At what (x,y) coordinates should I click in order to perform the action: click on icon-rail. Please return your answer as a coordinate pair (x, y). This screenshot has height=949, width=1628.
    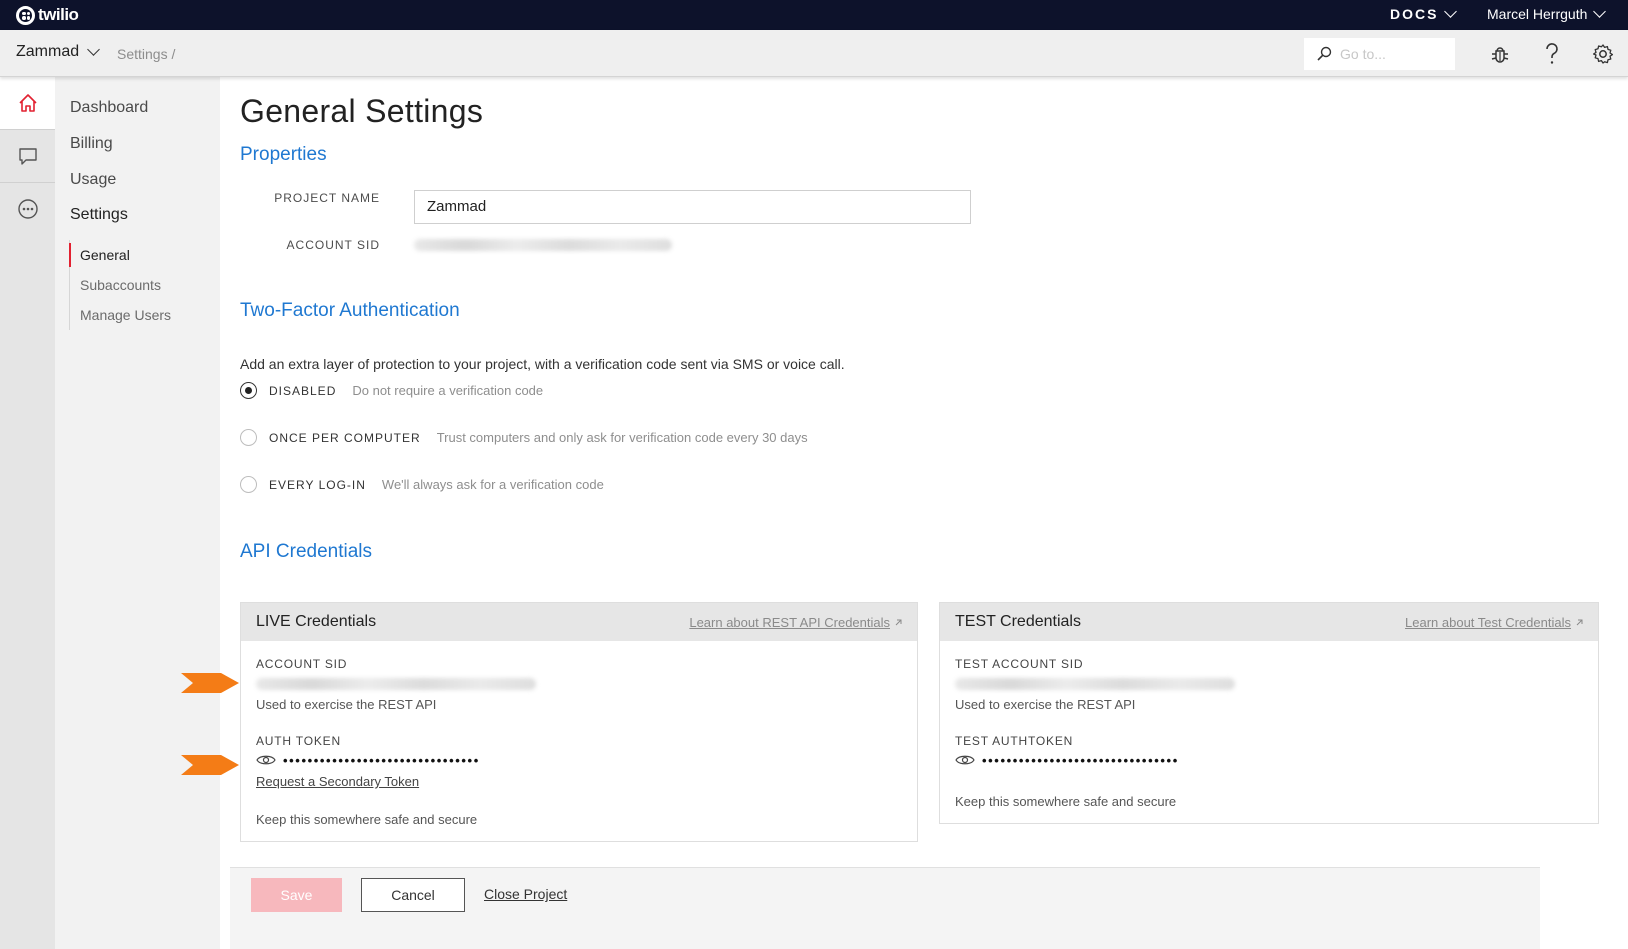
    Looking at the image, I should click on (27, 513).